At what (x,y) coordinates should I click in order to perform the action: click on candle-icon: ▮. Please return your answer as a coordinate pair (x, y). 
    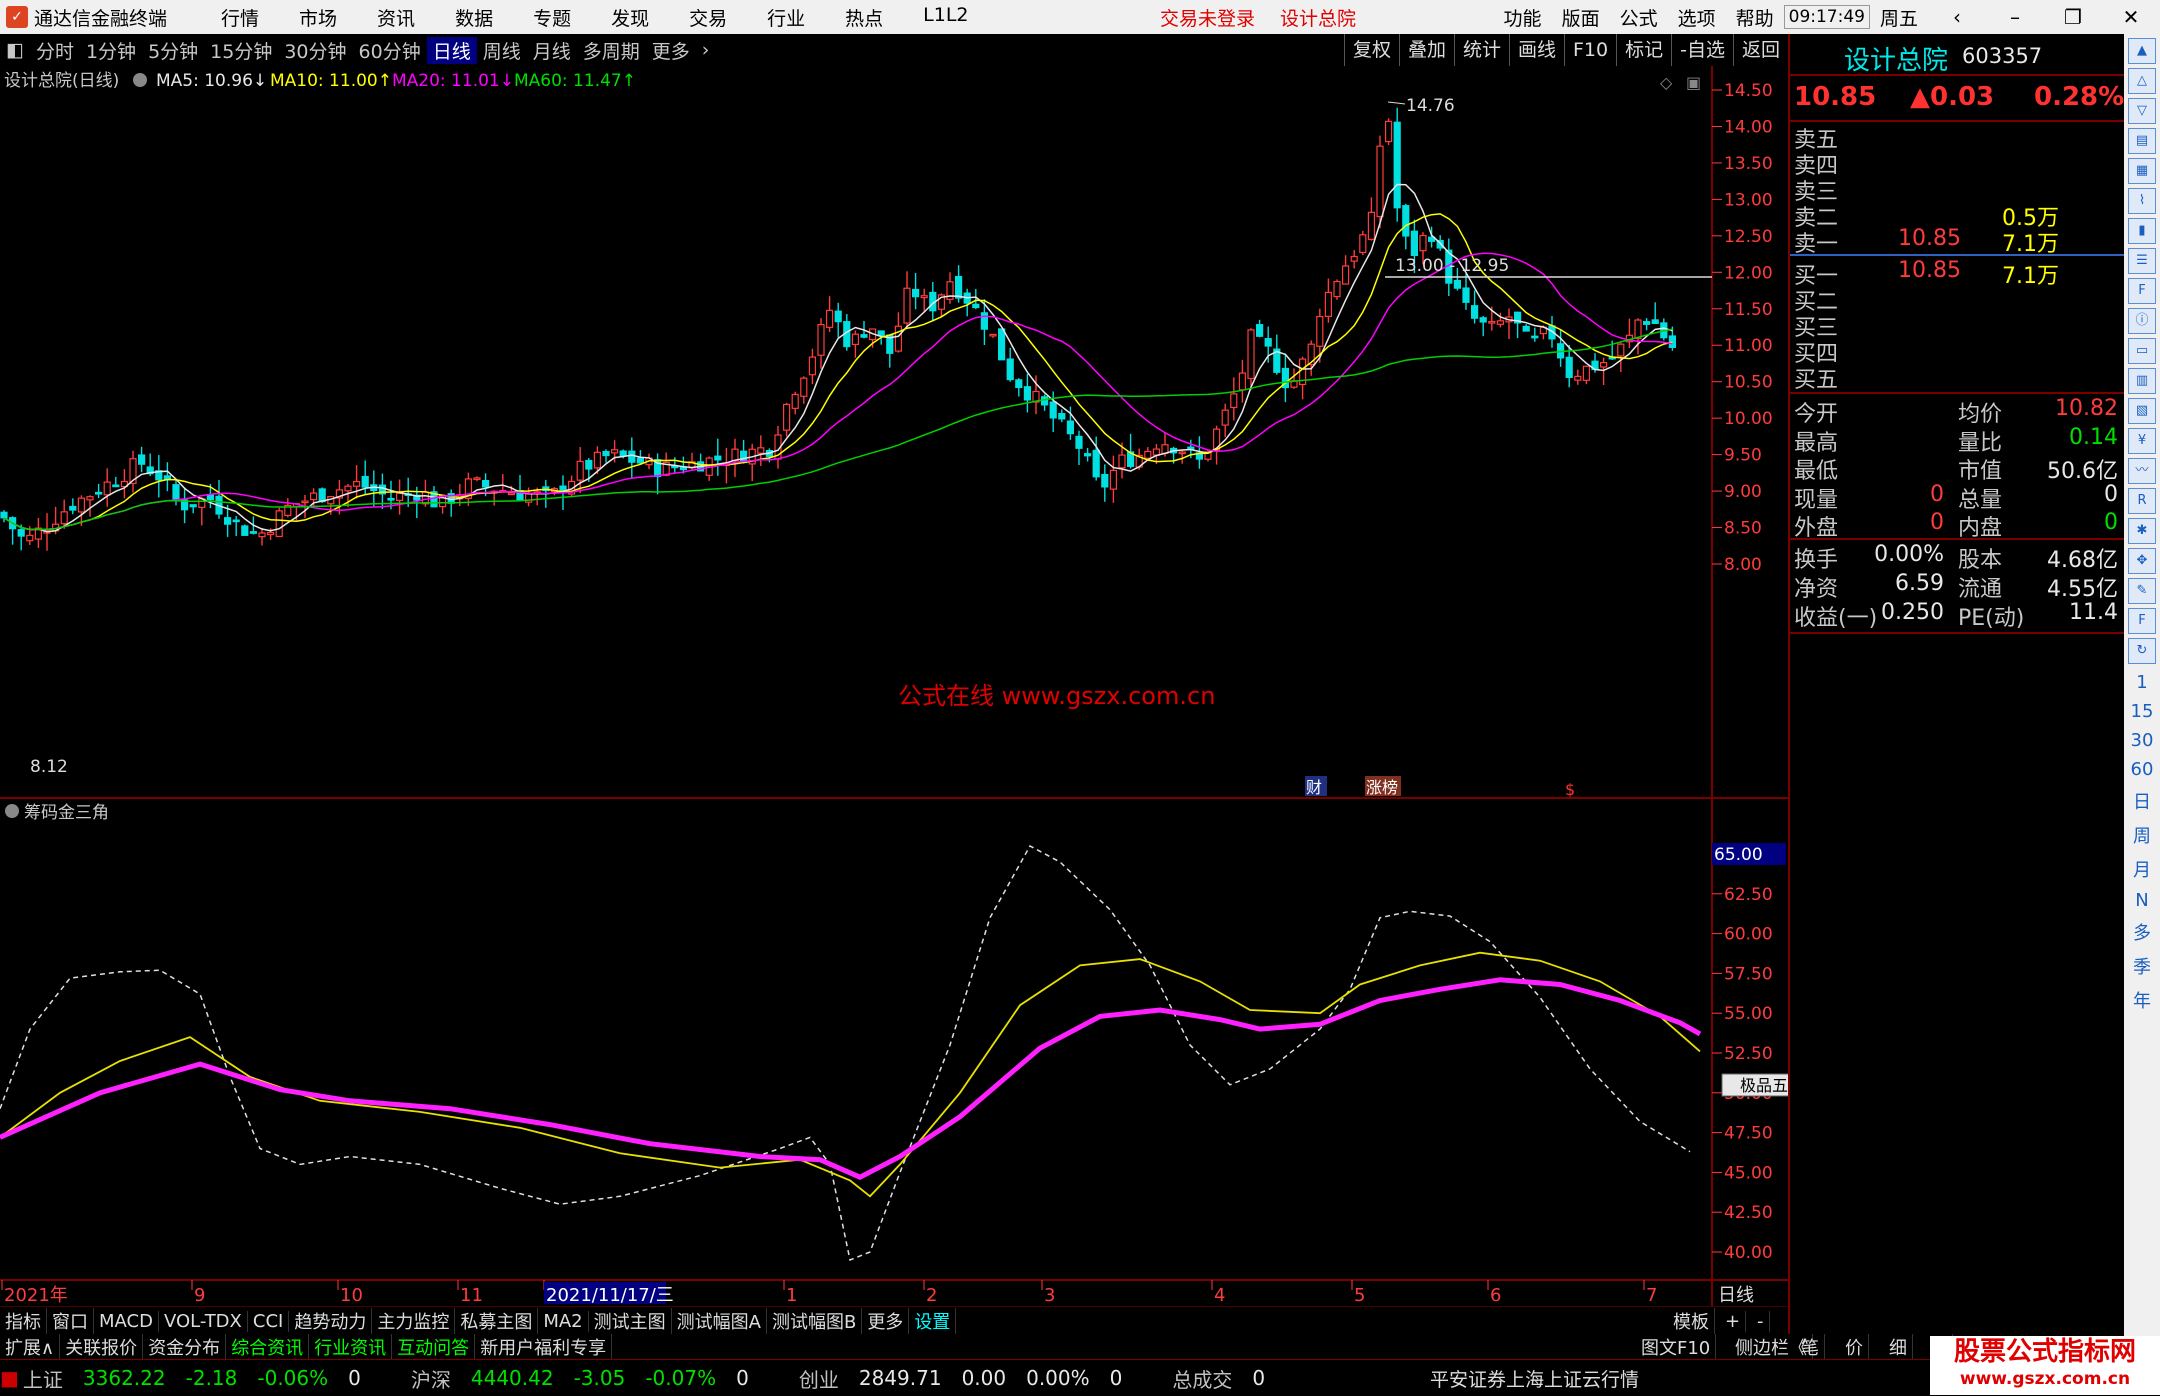
    Looking at the image, I should click on (2142, 231).